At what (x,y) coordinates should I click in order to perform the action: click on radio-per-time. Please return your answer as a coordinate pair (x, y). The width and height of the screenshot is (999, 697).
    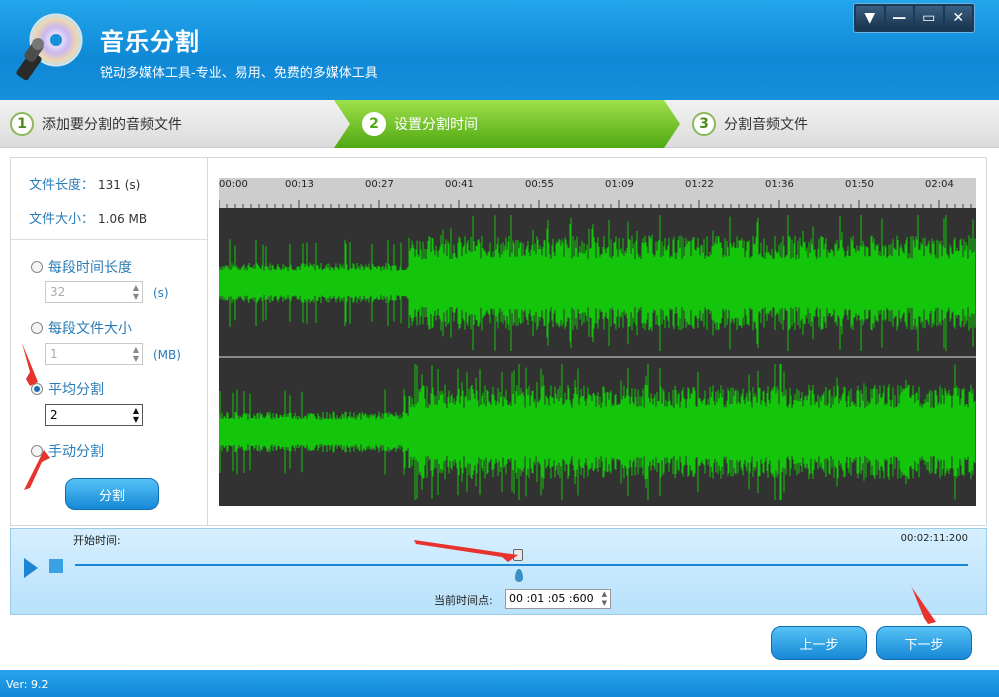
    Looking at the image, I should click on (37, 267).